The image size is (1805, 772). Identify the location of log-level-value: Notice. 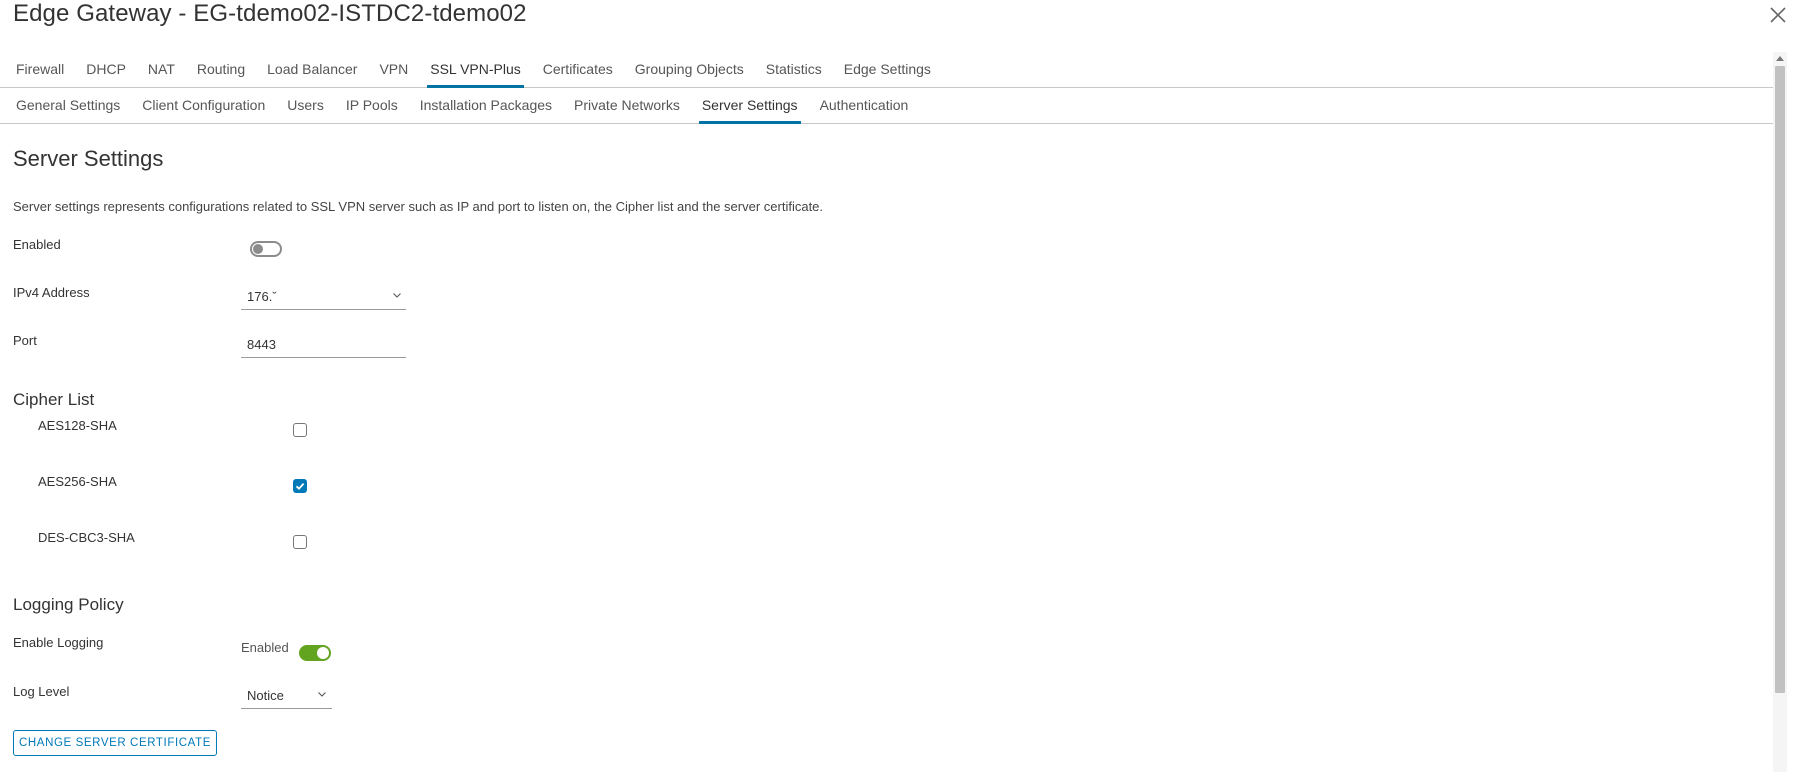
(265, 695).